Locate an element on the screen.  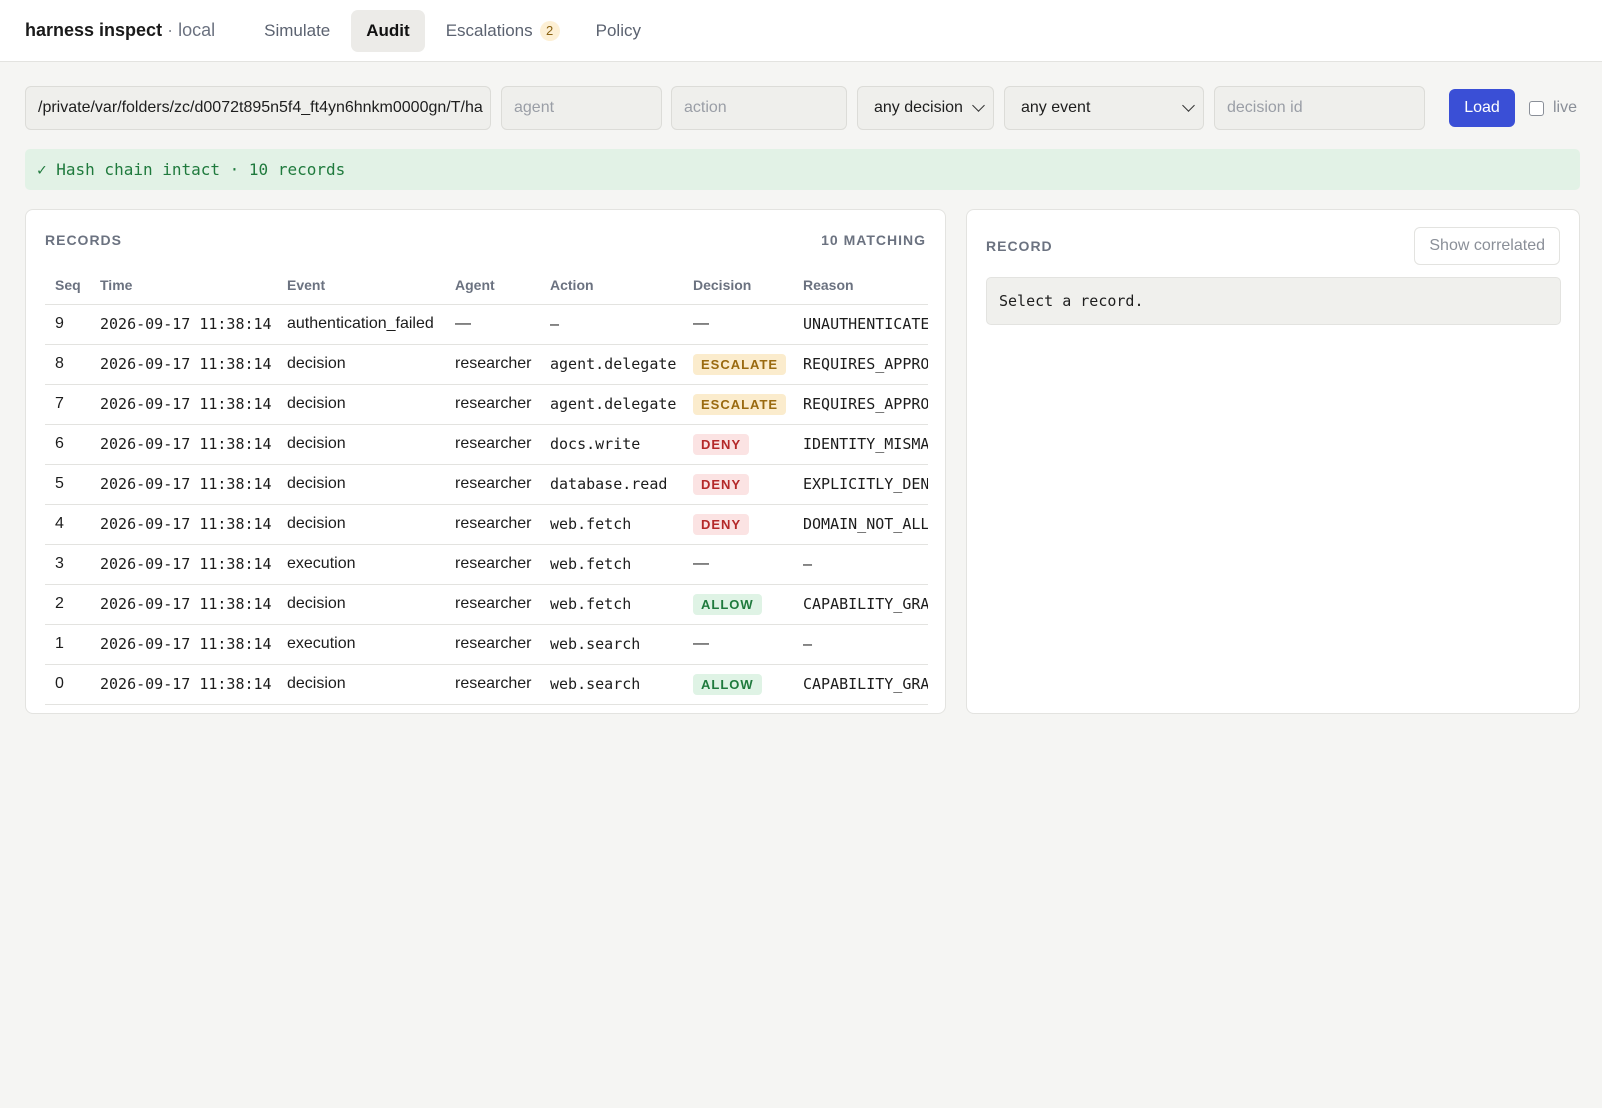
column-header-agent: Agent is located at coordinates (492, 285).